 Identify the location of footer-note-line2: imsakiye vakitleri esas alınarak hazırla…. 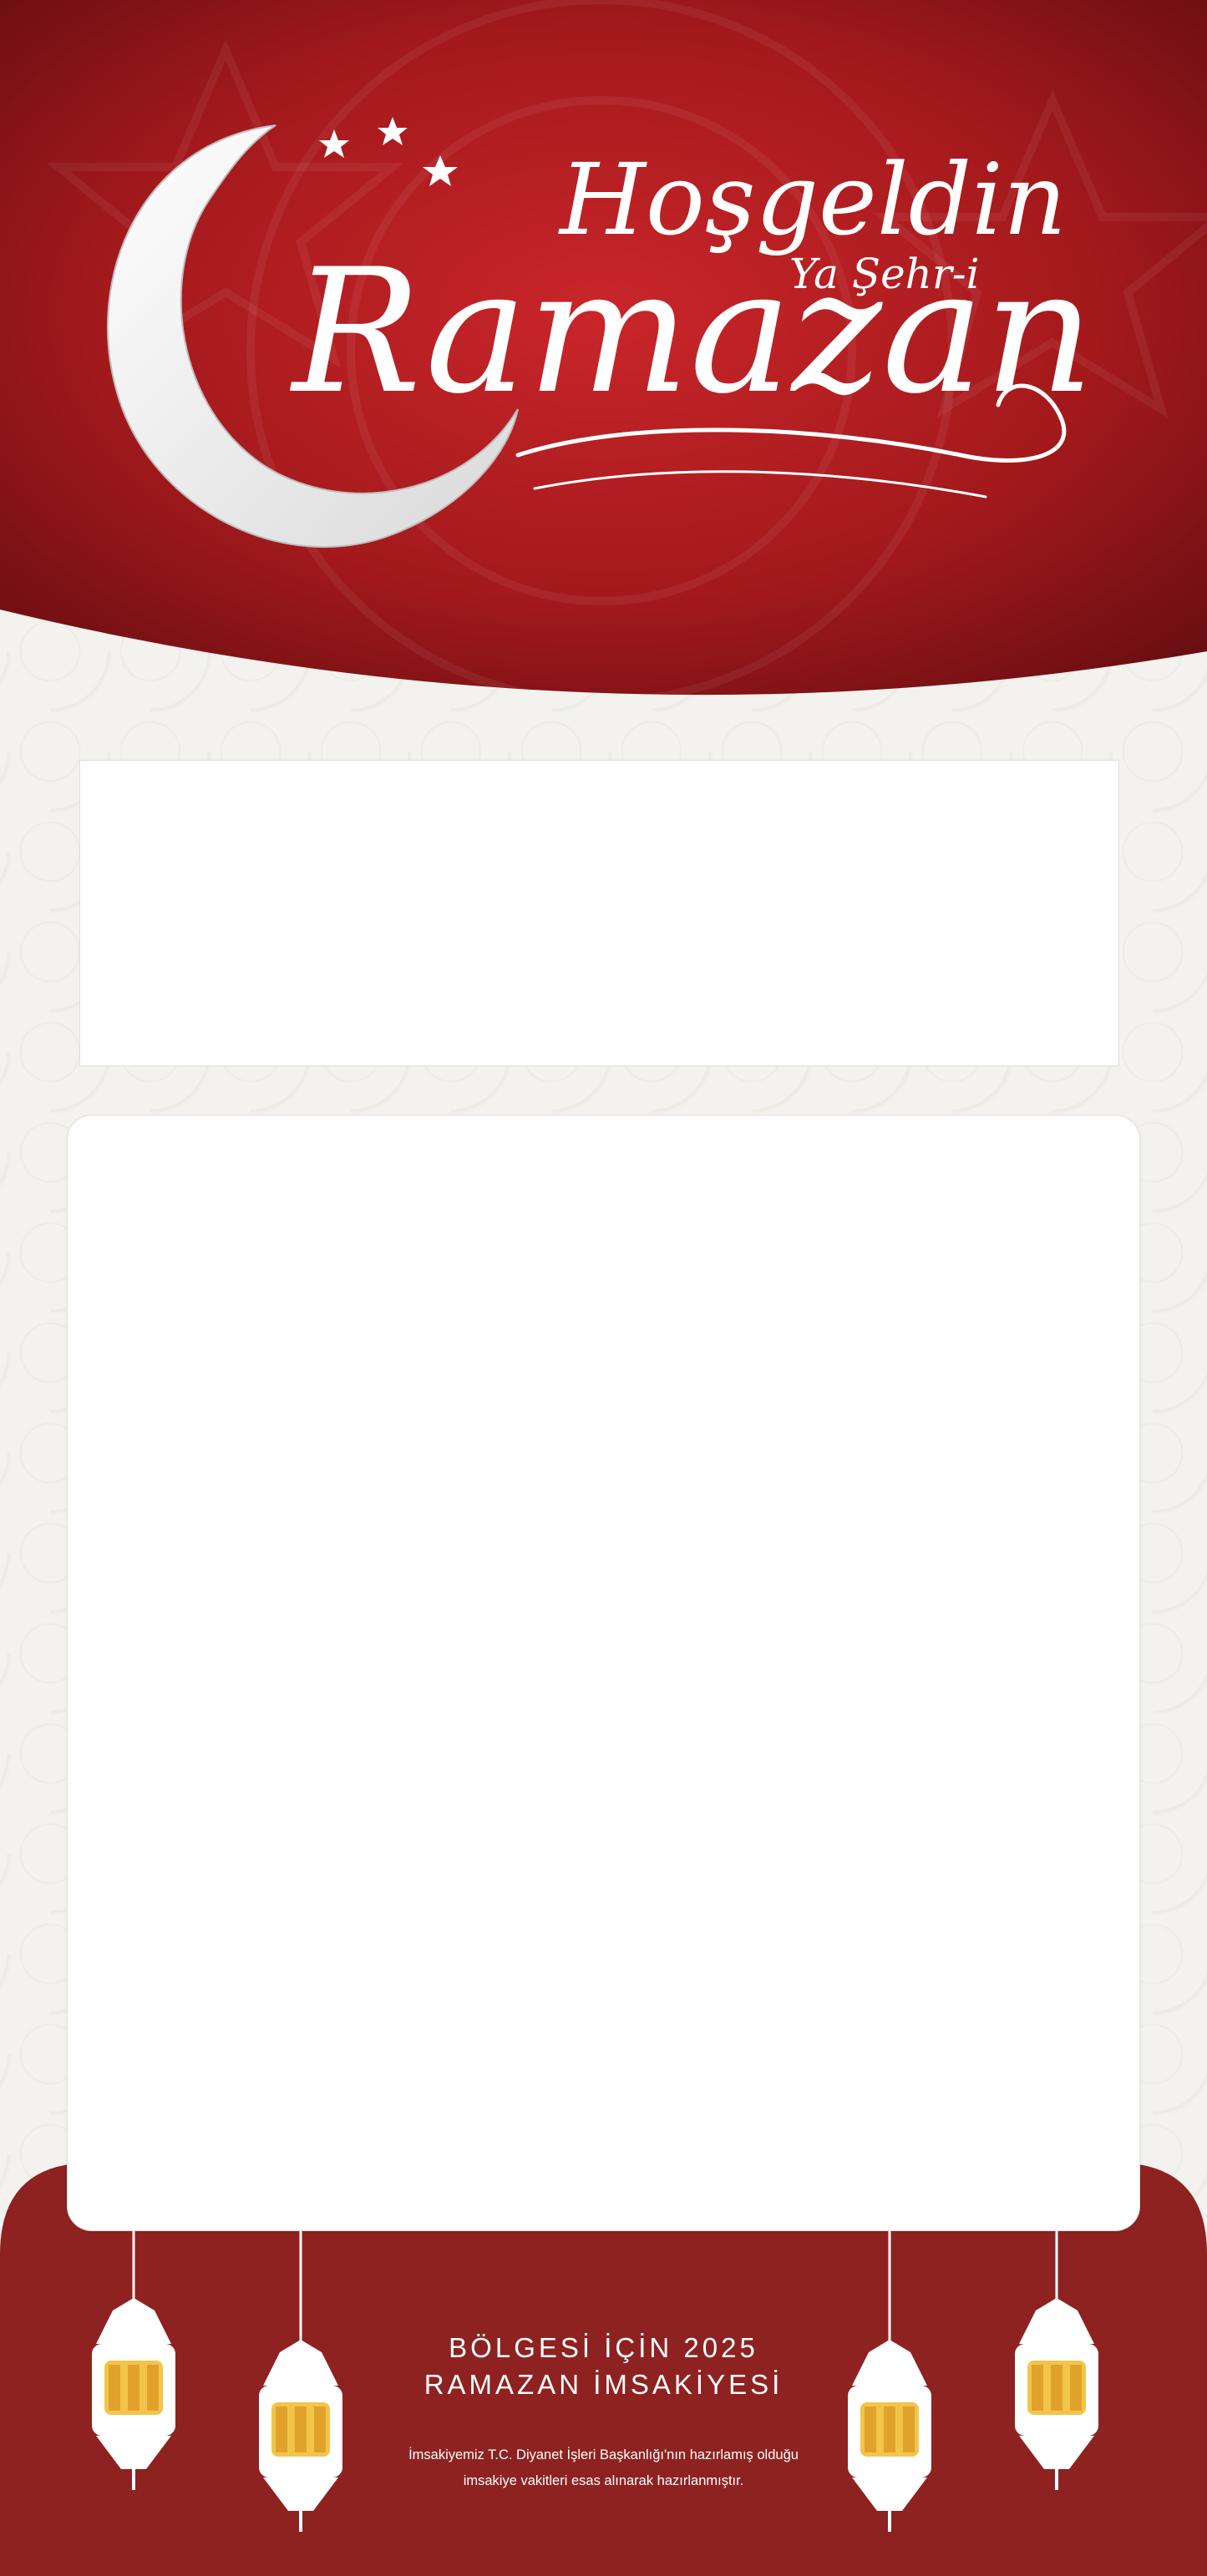
(603, 2480).